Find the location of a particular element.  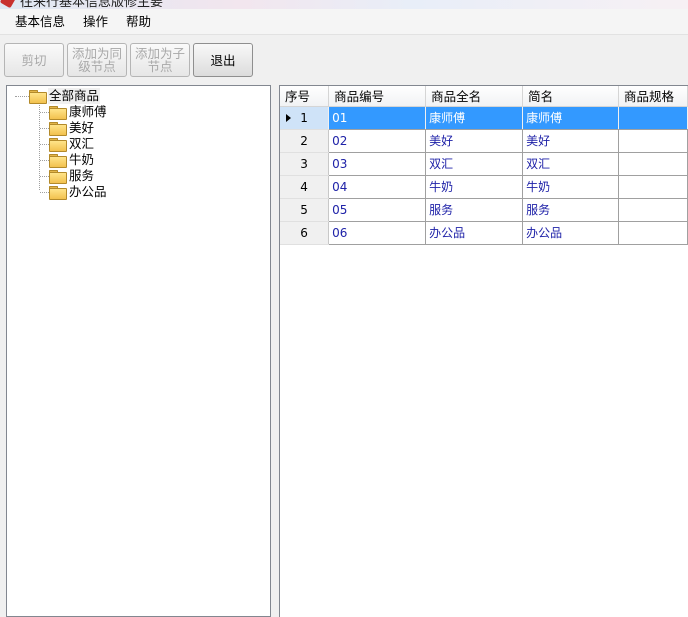

table-row: 5 05 服务 服务 is located at coordinates (484, 210).